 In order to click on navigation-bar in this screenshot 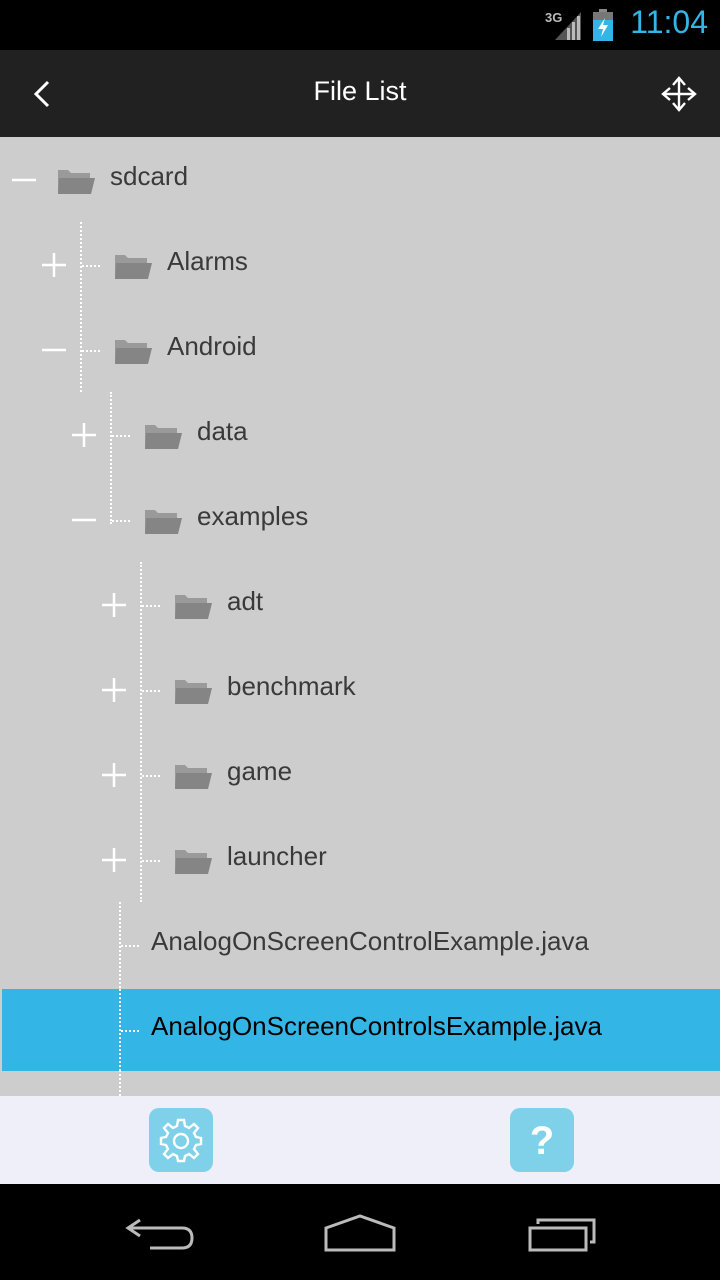, I will do `click(360, 1232)`.